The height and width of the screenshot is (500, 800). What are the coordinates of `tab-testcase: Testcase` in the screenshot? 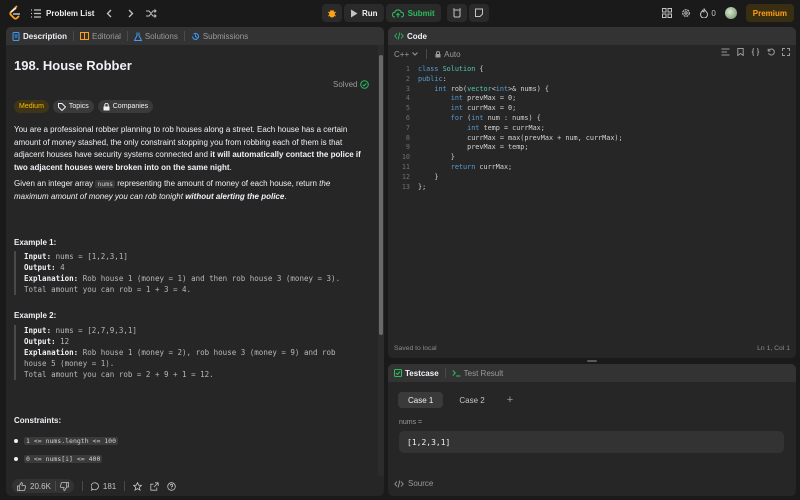 It's located at (416, 373).